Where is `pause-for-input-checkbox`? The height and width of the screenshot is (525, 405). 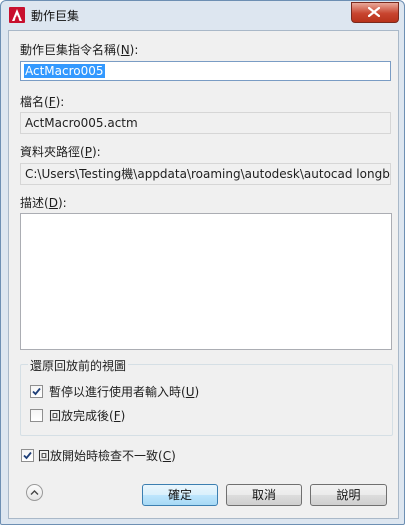
pause-for-input-checkbox is located at coordinates (36, 391).